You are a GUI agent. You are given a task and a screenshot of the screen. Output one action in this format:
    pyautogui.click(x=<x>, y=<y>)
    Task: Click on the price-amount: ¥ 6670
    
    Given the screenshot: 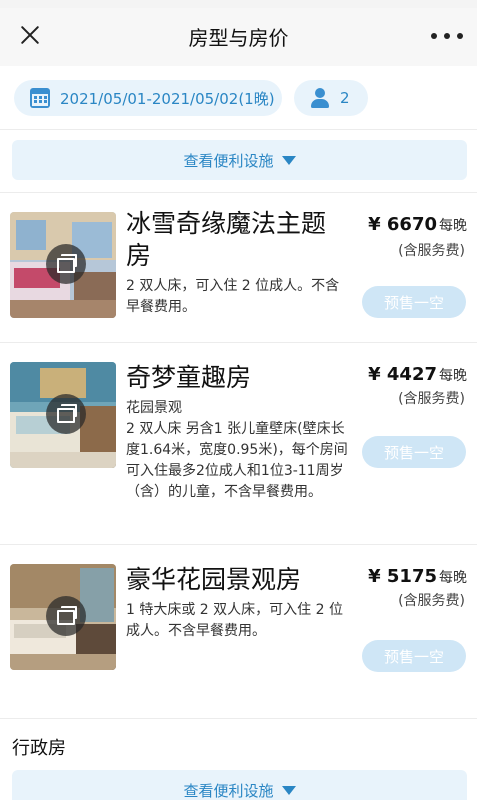 What is the action you would take?
    pyautogui.click(x=402, y=224)
    